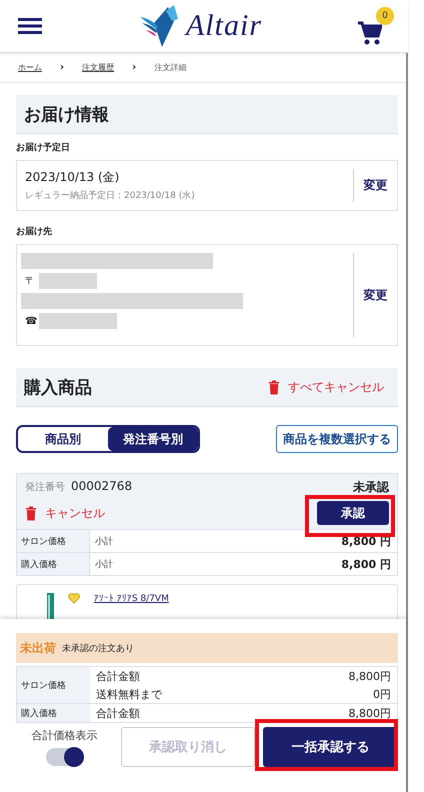  I want to click on order-status: 未承認, so click(371, 487).